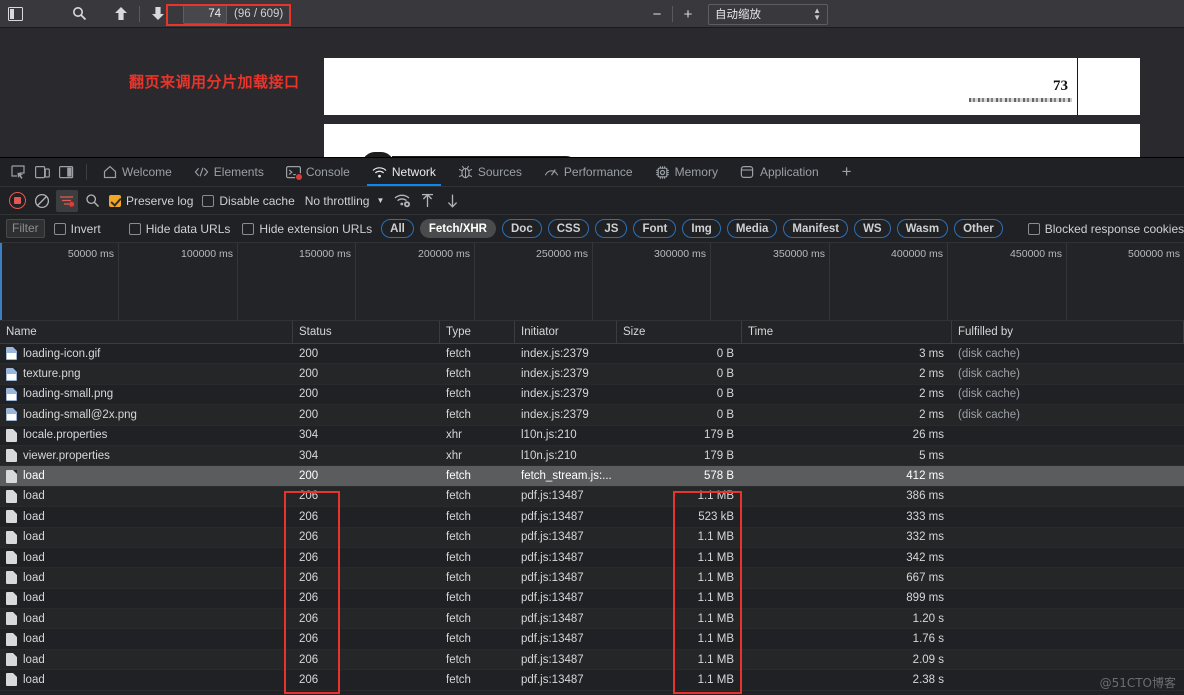 The width and height of the screenshot is (1184, 695). I want to click on type-chip-css: CSS, so click(568, 228).